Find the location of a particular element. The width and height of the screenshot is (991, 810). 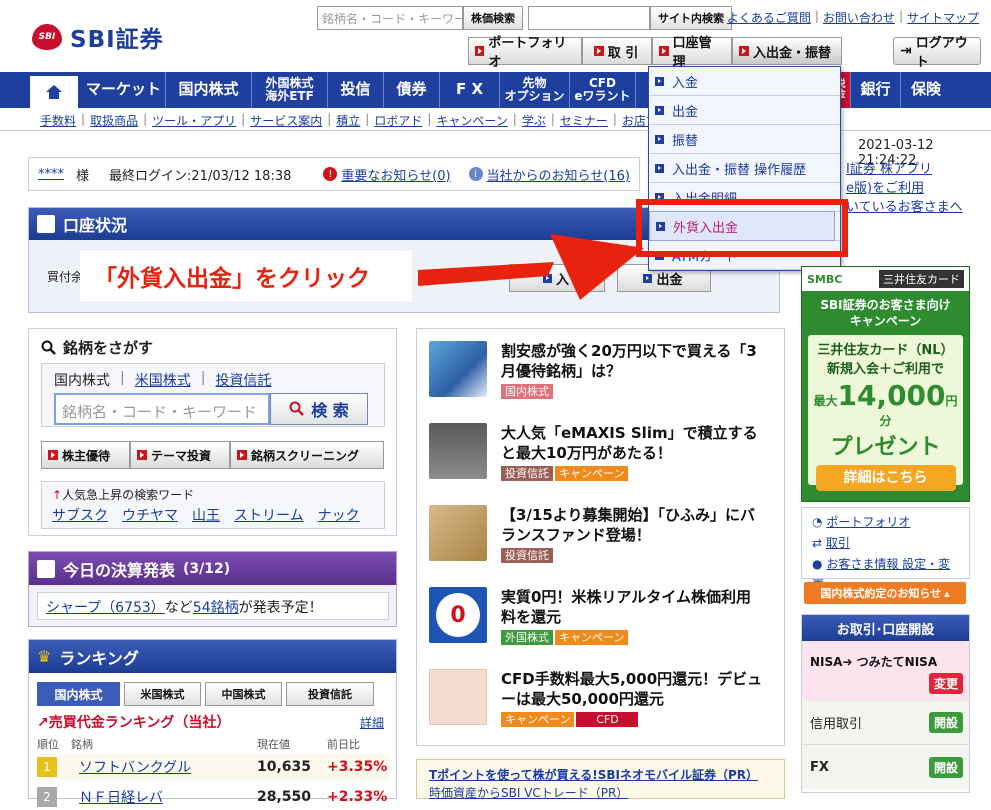

caret-up-icon: ▴ is located at coordinates (947, 593).